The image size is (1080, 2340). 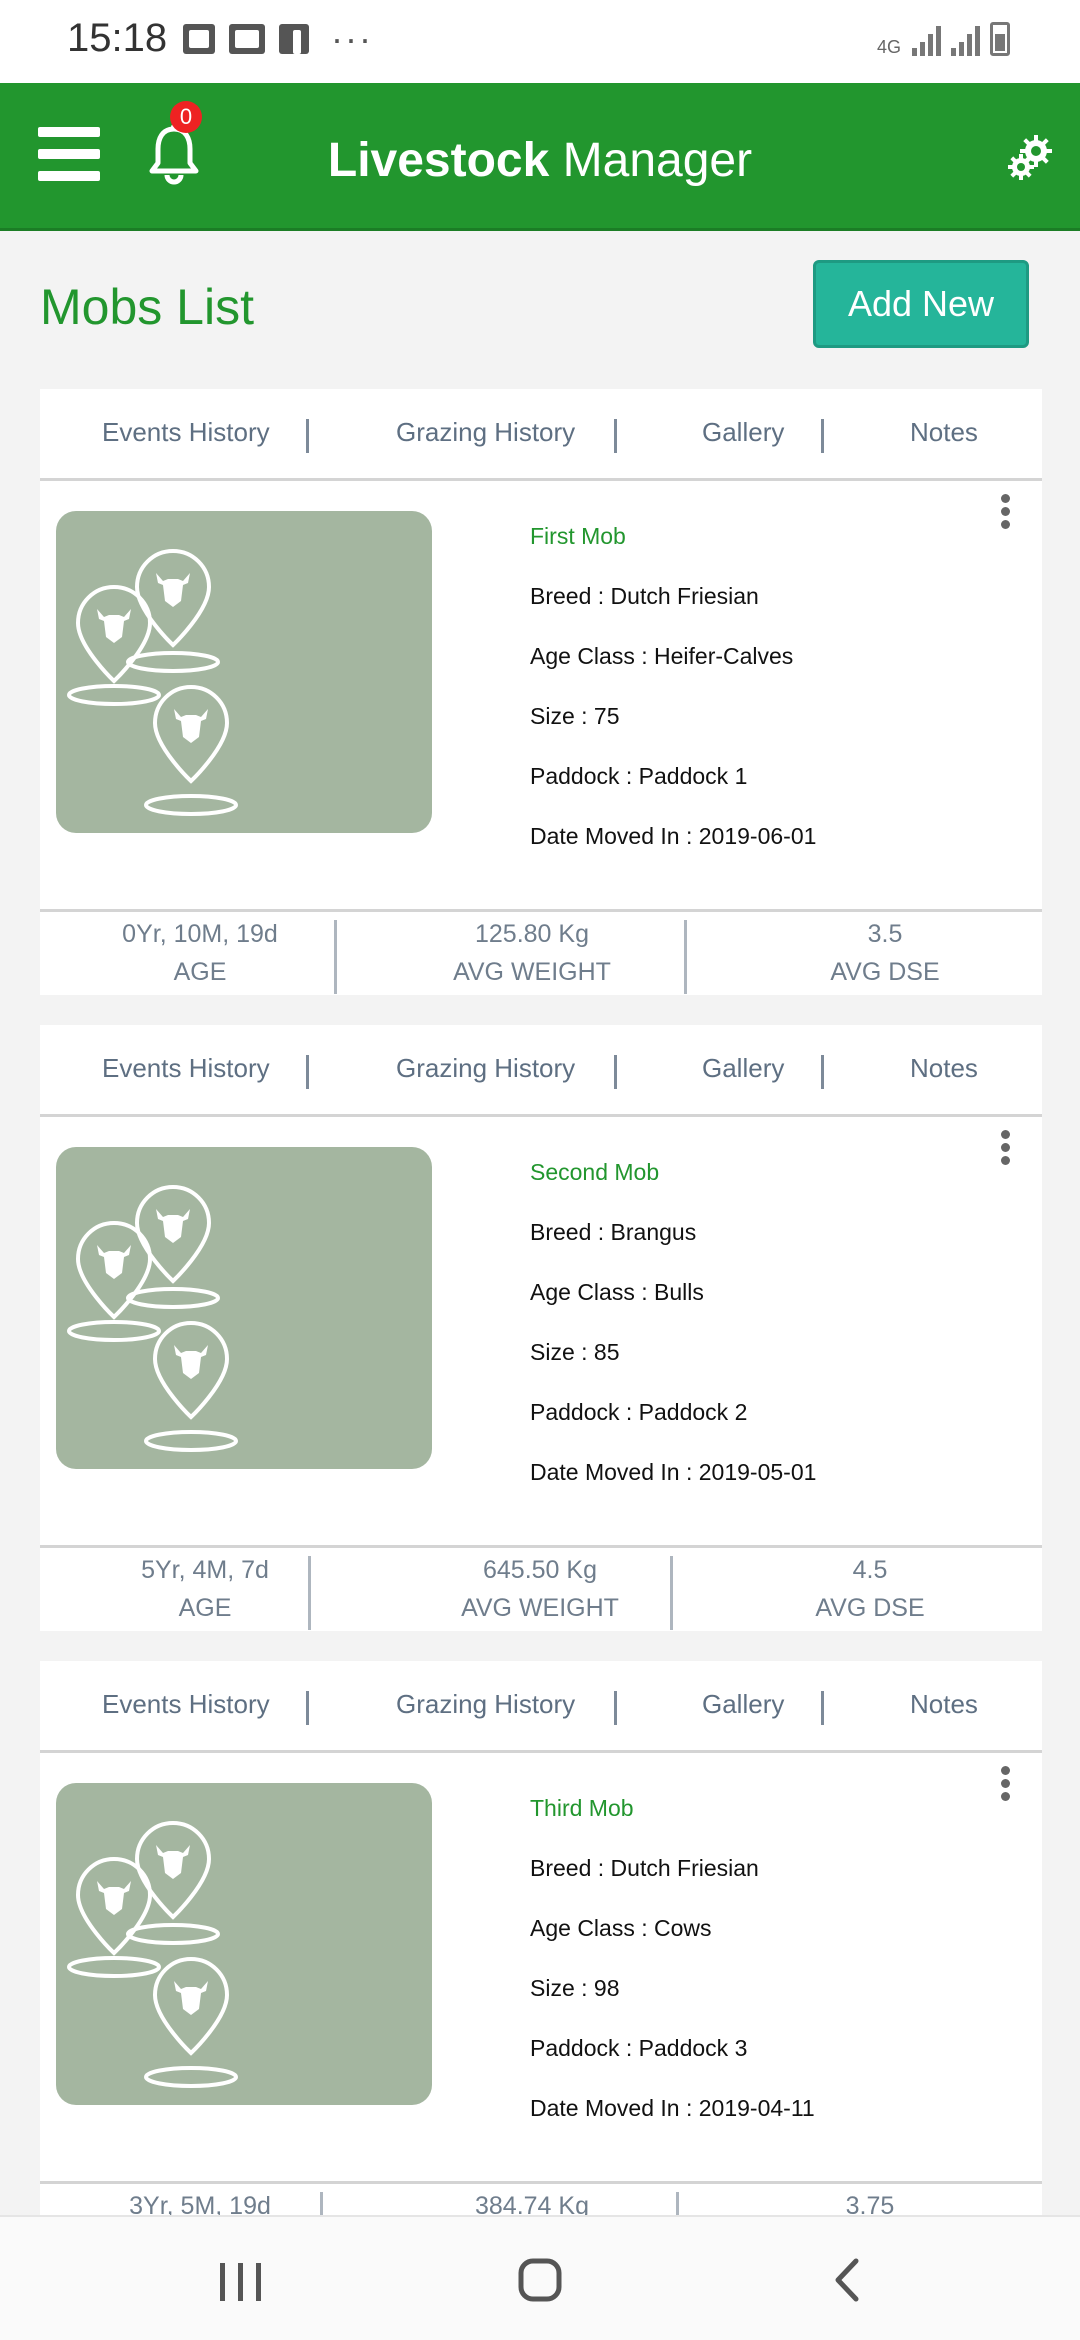 I want to click on network-type: 4G, so click(x=888, y=47).